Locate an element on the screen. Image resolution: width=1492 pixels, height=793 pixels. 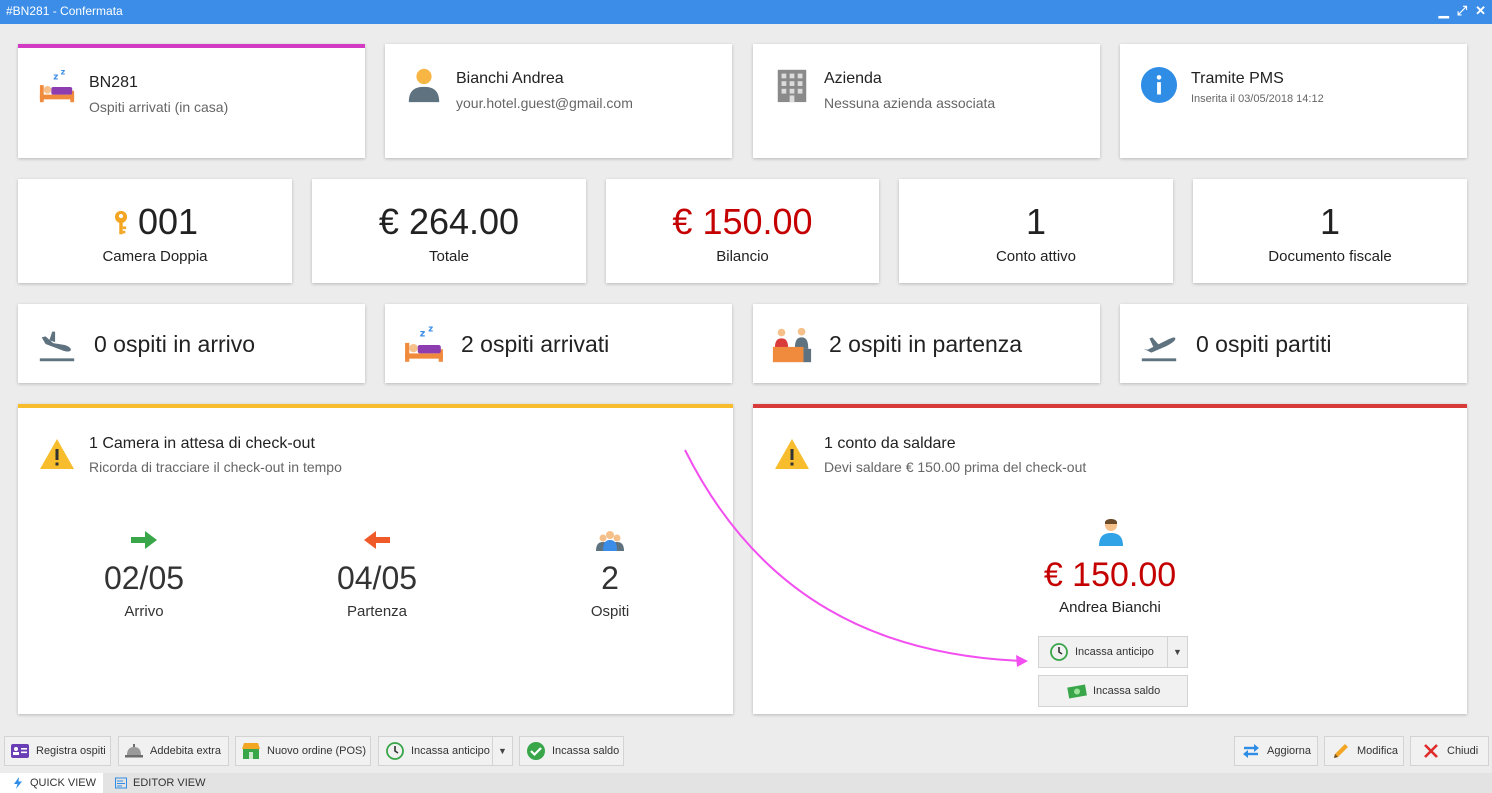
close-x-icon is located at coordinates (1431, 751).